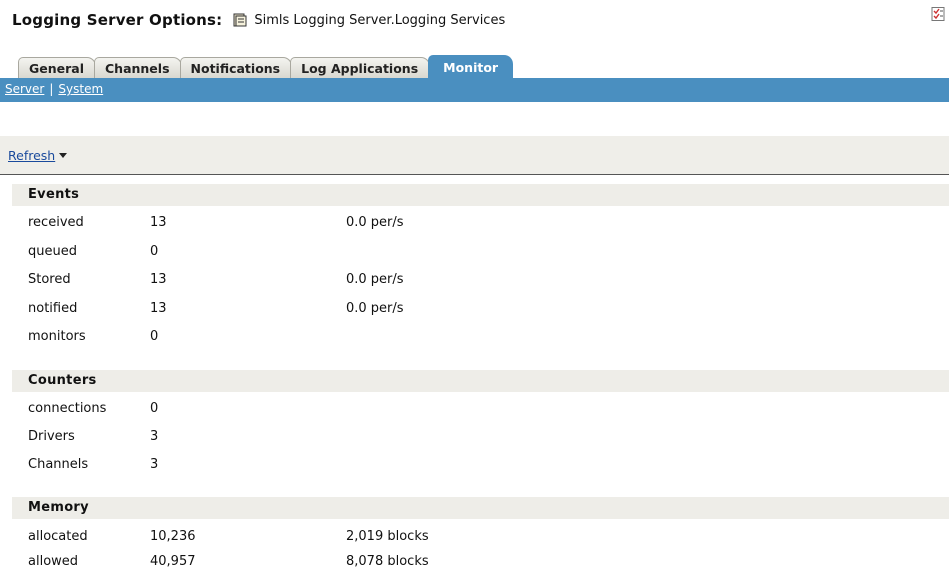 The image size is (949, 576). Describe the element at coordinates (478, 562) in the screenshot. I see `table-row: allowed 40,957 8,078 blocks` at that location.